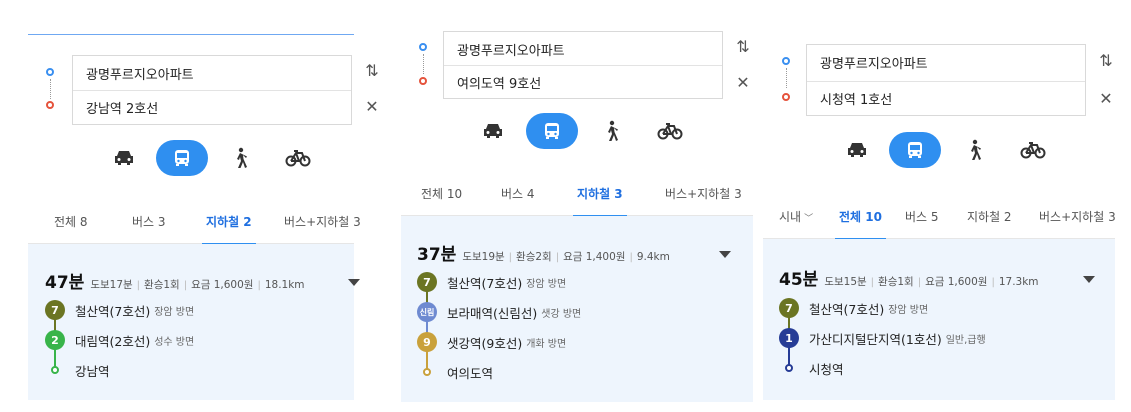  What do you see at coordinates (485, 343) in the screenshot?
I see `station-name: 샛강역(9호선)` at bounding box center [485, 343].